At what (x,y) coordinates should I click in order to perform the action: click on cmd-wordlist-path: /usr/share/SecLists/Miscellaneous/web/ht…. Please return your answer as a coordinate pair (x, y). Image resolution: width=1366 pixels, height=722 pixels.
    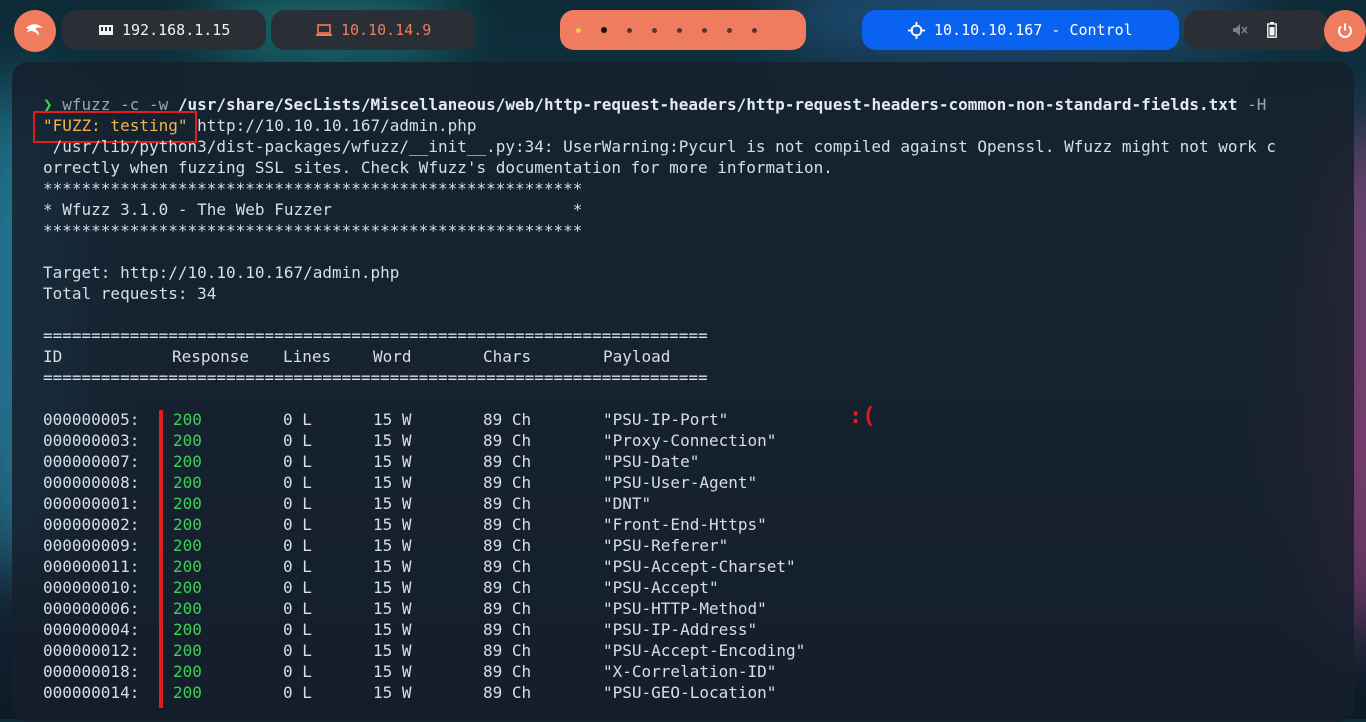
    Looking at the image, I should click on (707, 104).